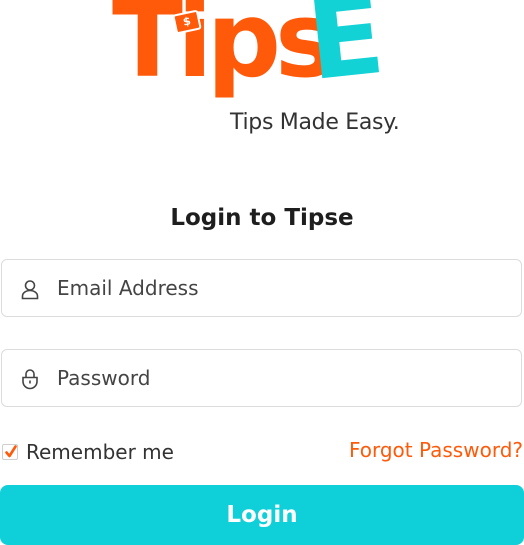 The height and width of the screenshot is (545, 524). I want to click on email-input, so click(282, 288).